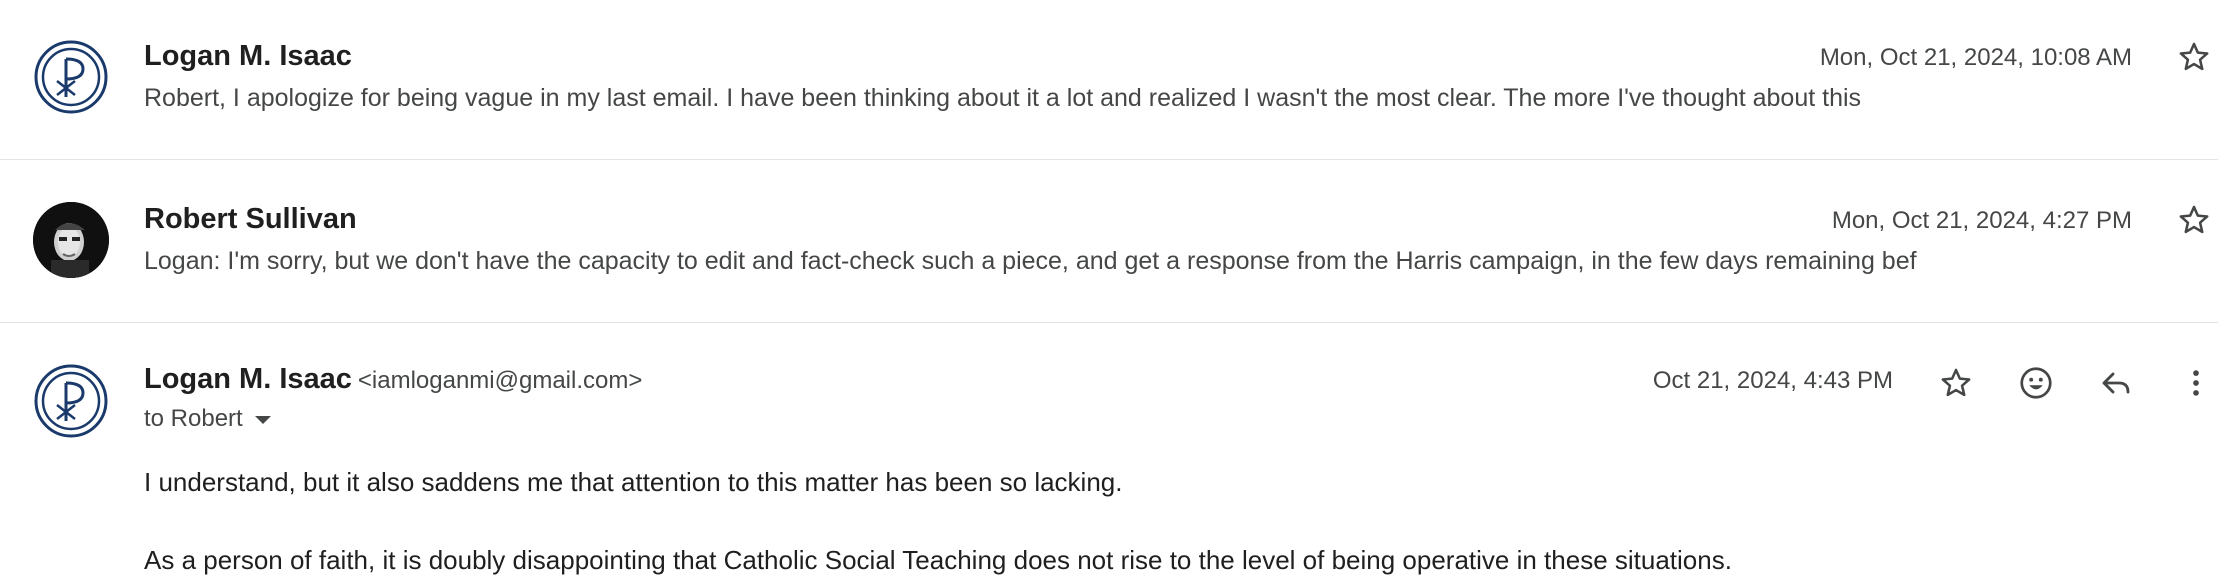 Image resolution: width=2218 pixels, height=584 pixels. Describe the element at coordinates (2196, 383) in the screenshot. I see `more-vert-icon` at that location.